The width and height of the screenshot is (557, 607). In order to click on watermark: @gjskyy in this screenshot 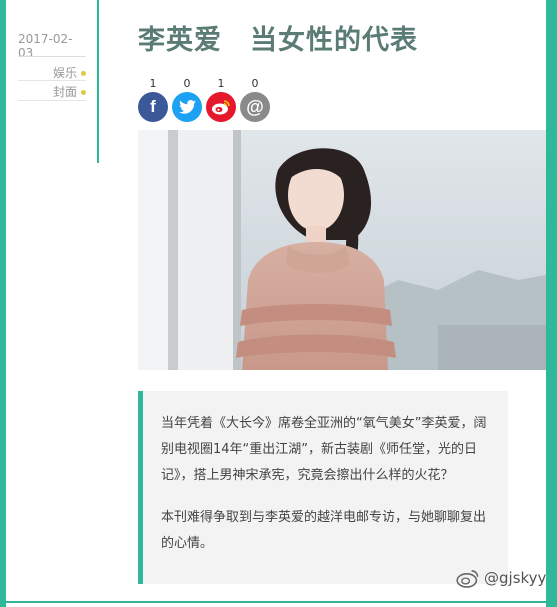, I will do `click(501, 578)`.